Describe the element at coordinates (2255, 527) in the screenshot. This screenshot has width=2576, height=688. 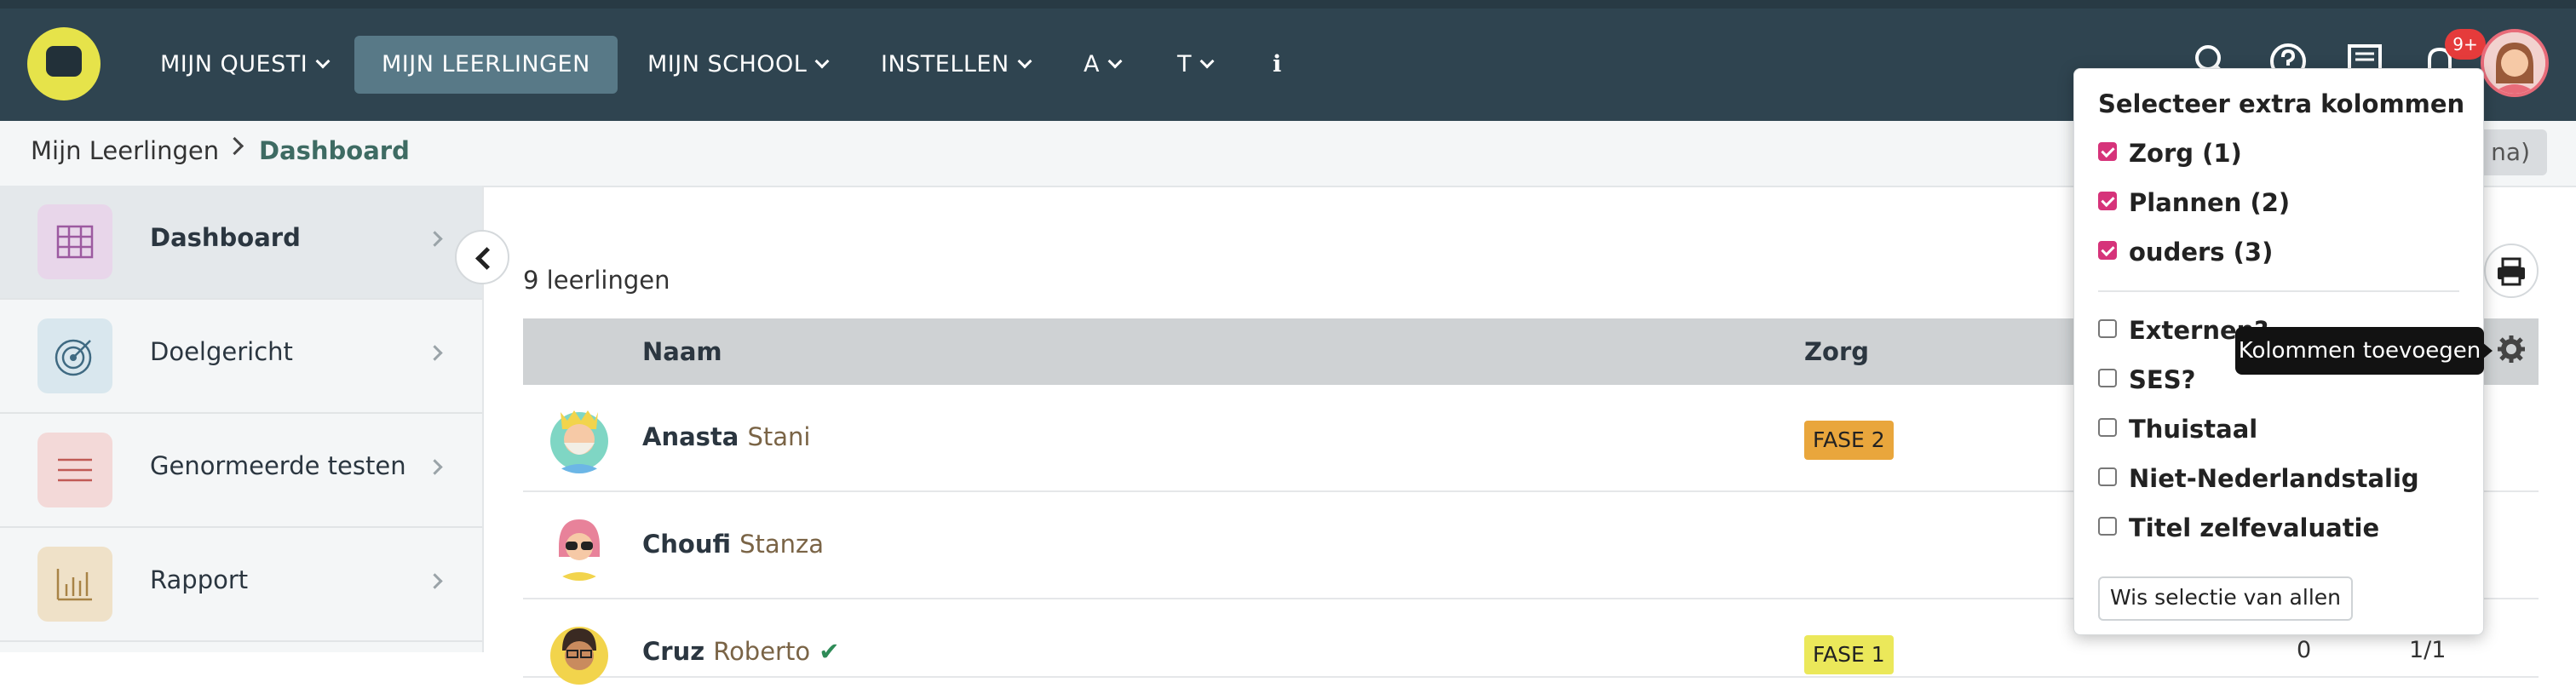
I see `column-option-label: Titel zelfevaluatie` at that location.